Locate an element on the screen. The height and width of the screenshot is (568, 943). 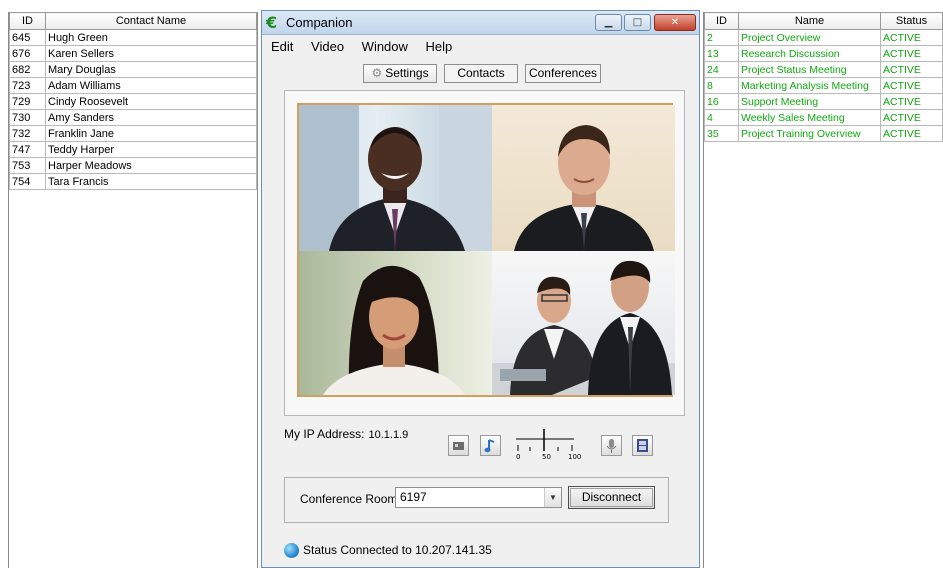
disconnect-button: Disconnect is located at coordinates (611, 497).